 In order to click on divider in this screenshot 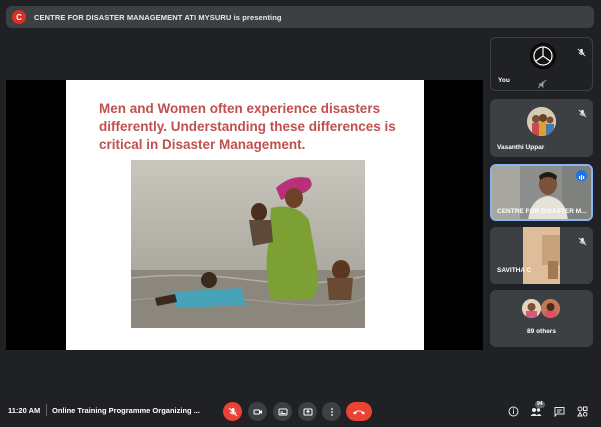, I will do `click(46, 410)`.